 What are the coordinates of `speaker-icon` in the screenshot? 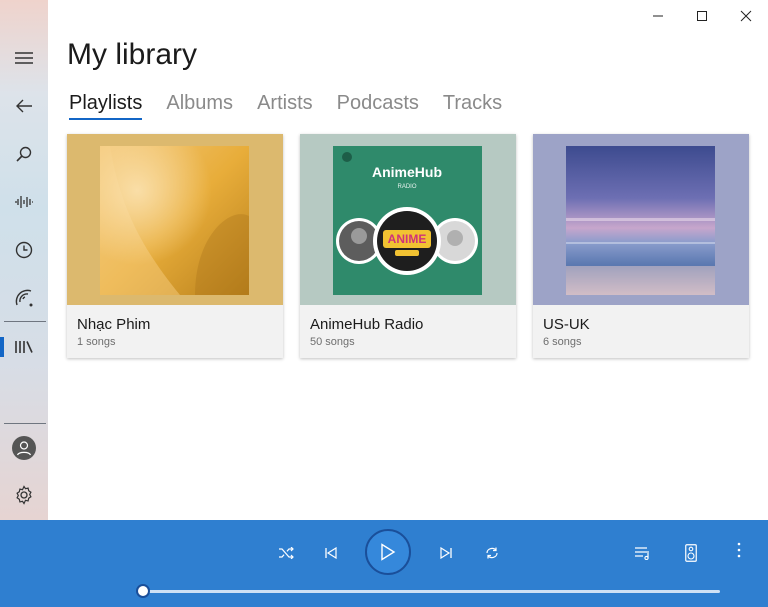 It's located at (691, 553).